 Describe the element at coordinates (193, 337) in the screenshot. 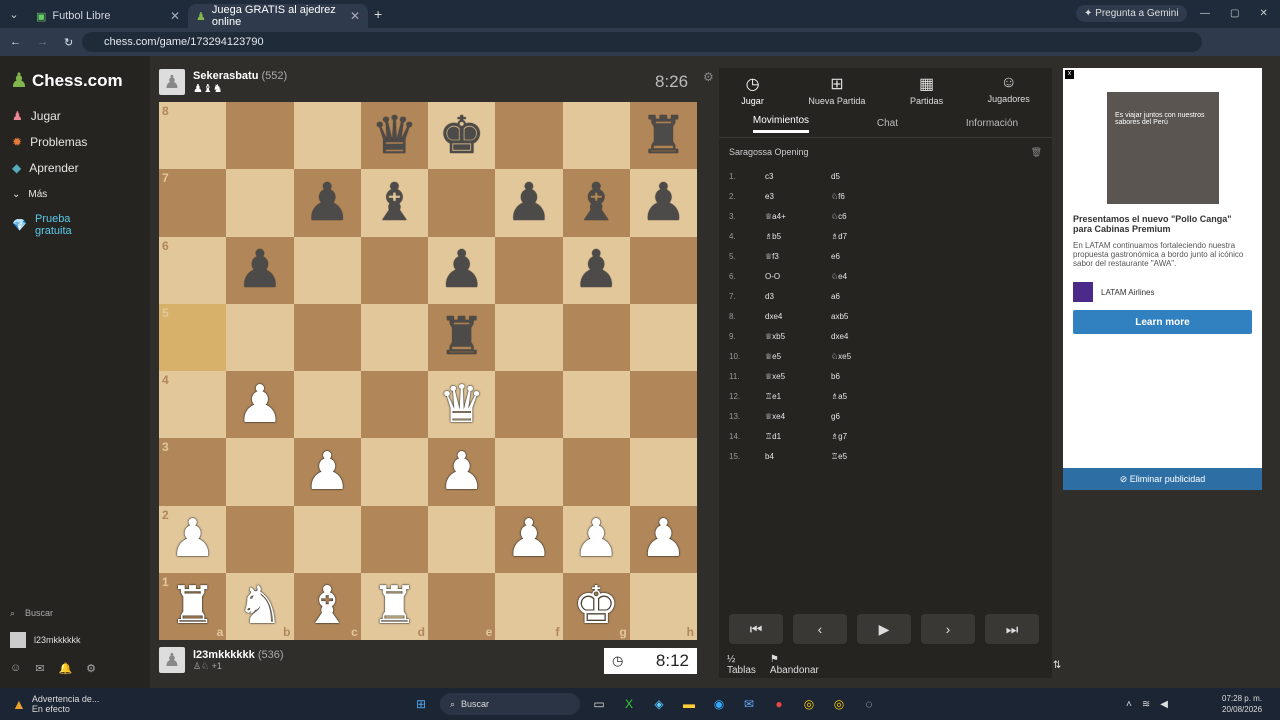

I see `square-a5: 5` at that location.